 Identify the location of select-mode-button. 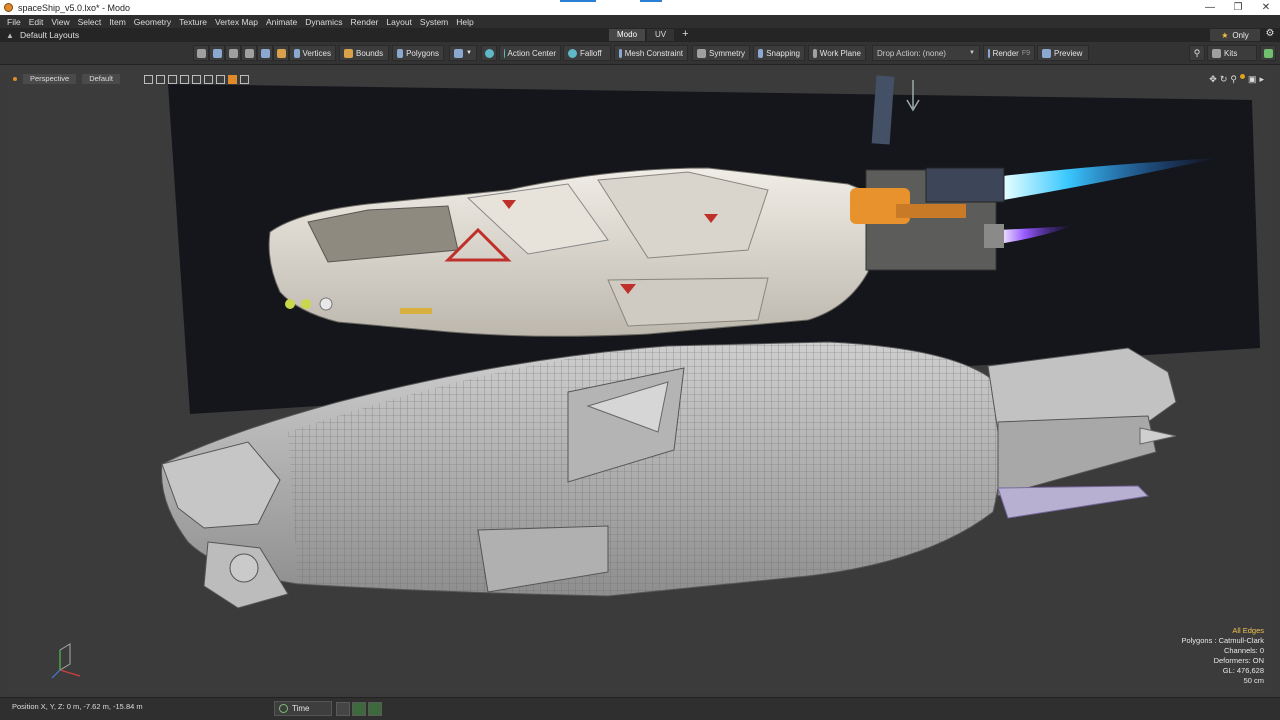
(201, 53).